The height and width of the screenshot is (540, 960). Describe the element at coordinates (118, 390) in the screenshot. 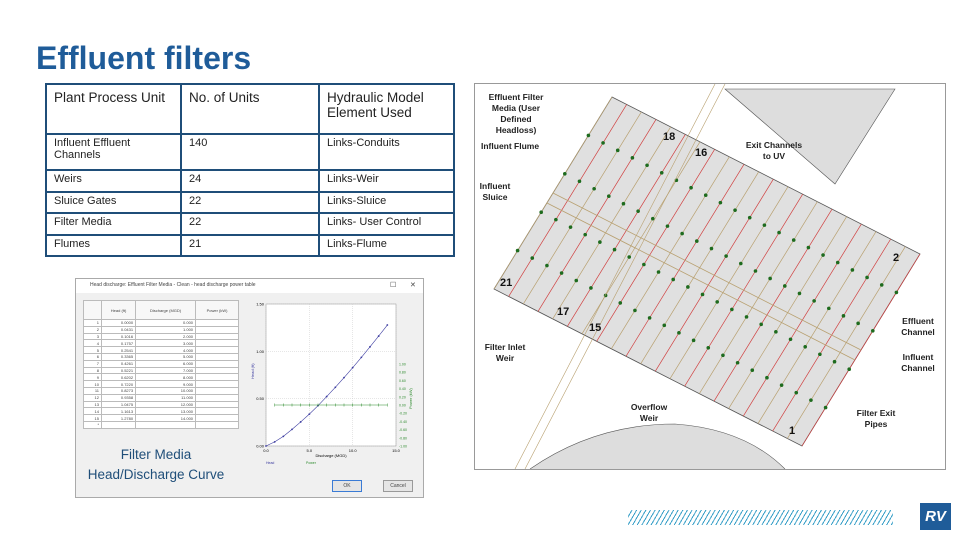

I see `head-cell: 0.8273` at that location.